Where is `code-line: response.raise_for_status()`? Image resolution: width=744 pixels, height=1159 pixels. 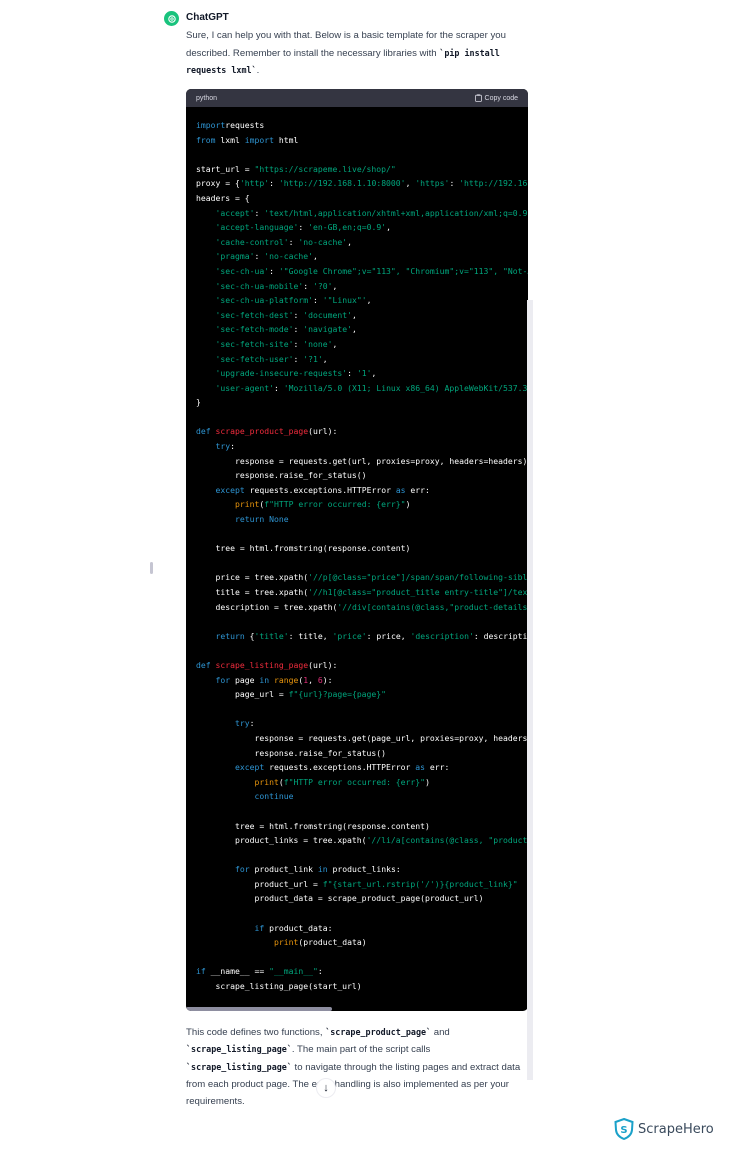 code-line: response.raise_for_status() is located at coordinates (357, 475).